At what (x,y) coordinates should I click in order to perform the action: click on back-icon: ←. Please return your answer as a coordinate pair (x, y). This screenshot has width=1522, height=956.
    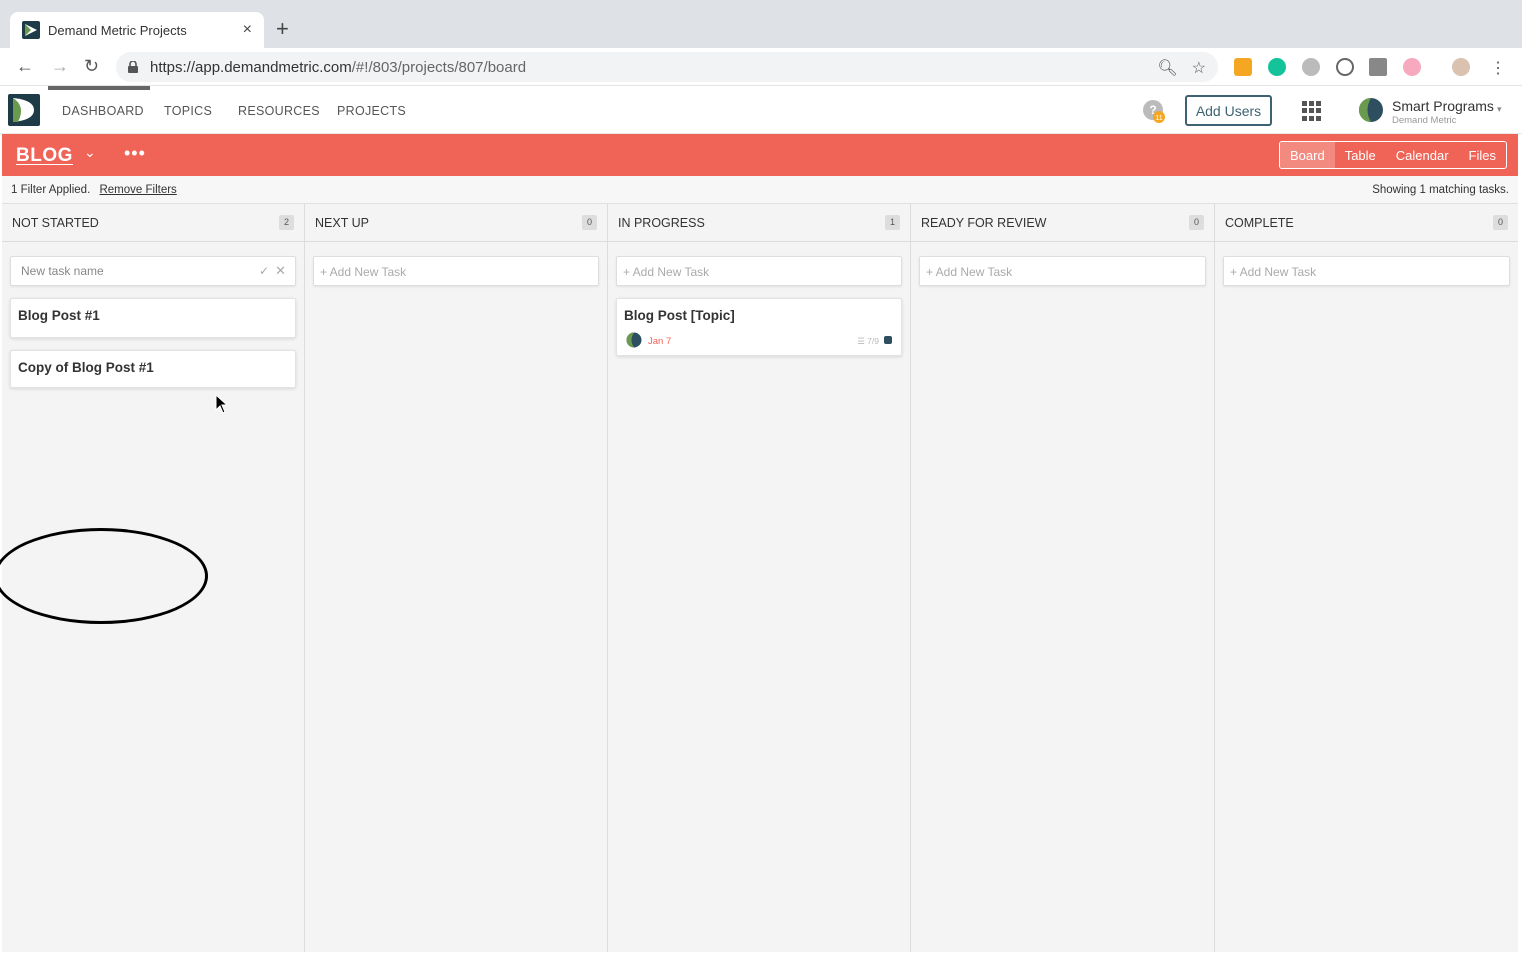
    Looking at the image, I should click on (25, 66).